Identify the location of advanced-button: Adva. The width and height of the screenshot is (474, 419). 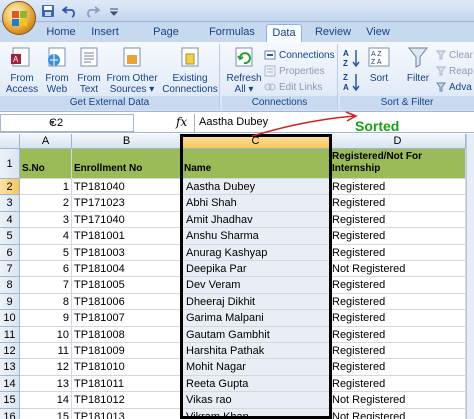
(454, 87).